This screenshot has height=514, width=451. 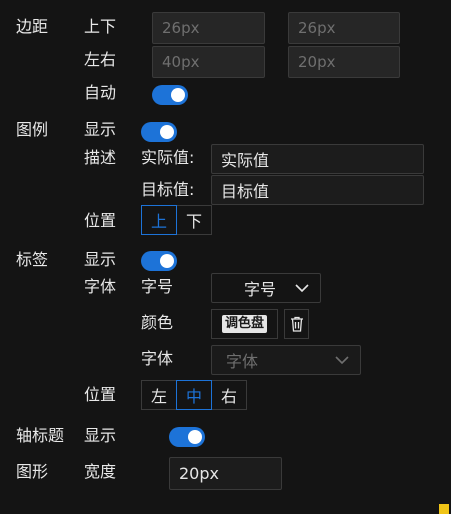 What do you see at coordinates (40, 435) in the screenshot?
I see `axis-title-section-label: 轴标题` at bounding box center [40, 435].